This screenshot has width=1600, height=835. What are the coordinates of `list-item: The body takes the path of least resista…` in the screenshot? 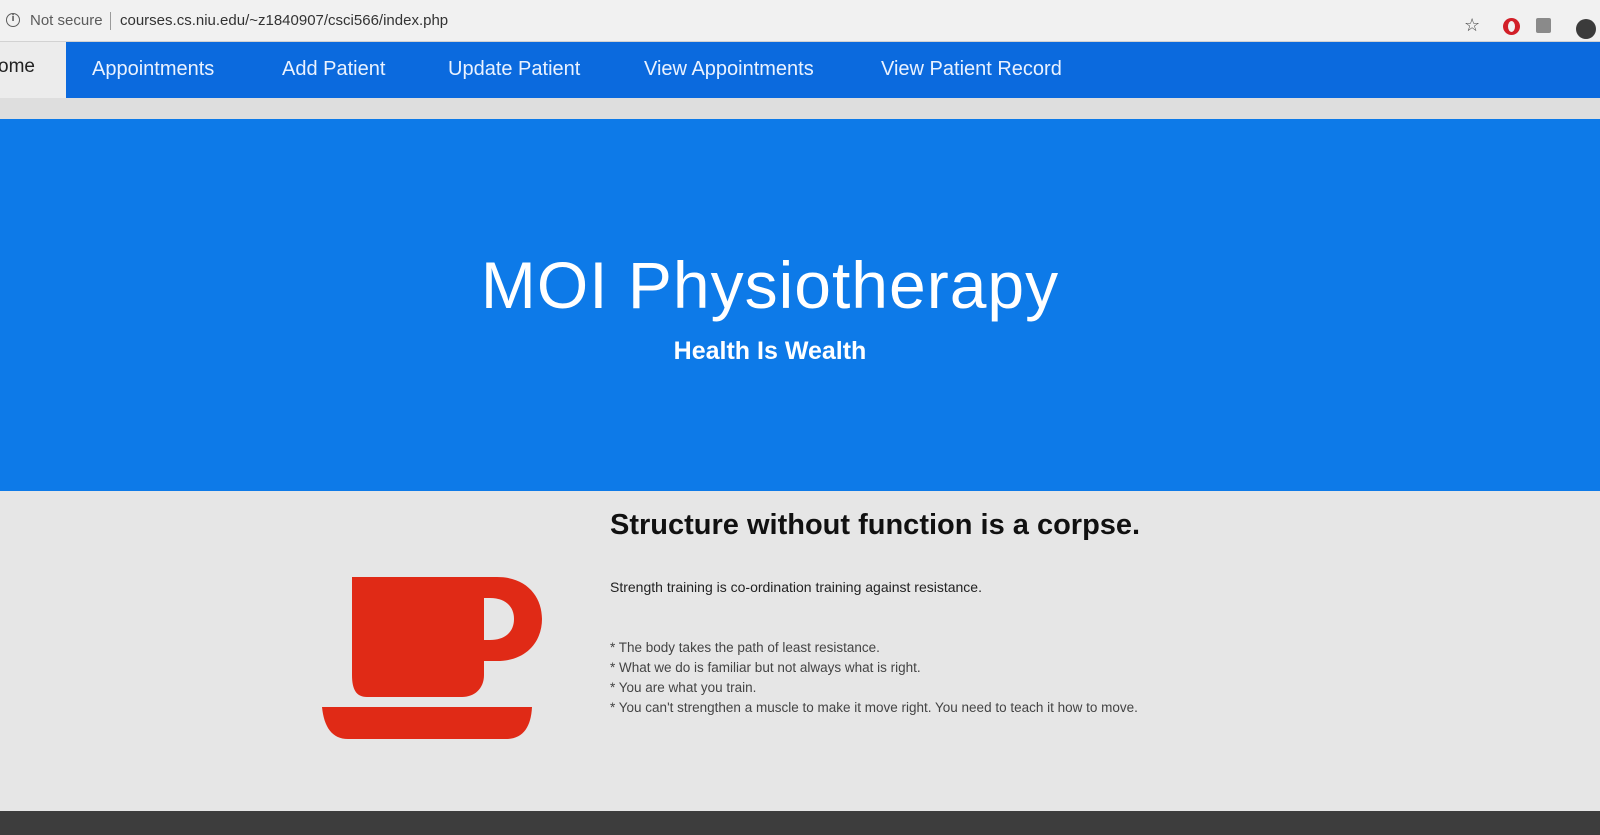 It's located at (874, 648).